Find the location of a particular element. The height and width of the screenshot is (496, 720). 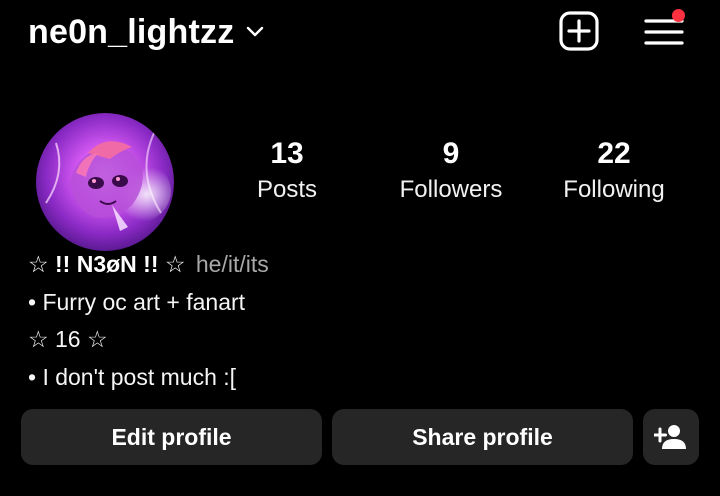

bio-line: • I don't post much :[ is located at coordinates (132, 376).